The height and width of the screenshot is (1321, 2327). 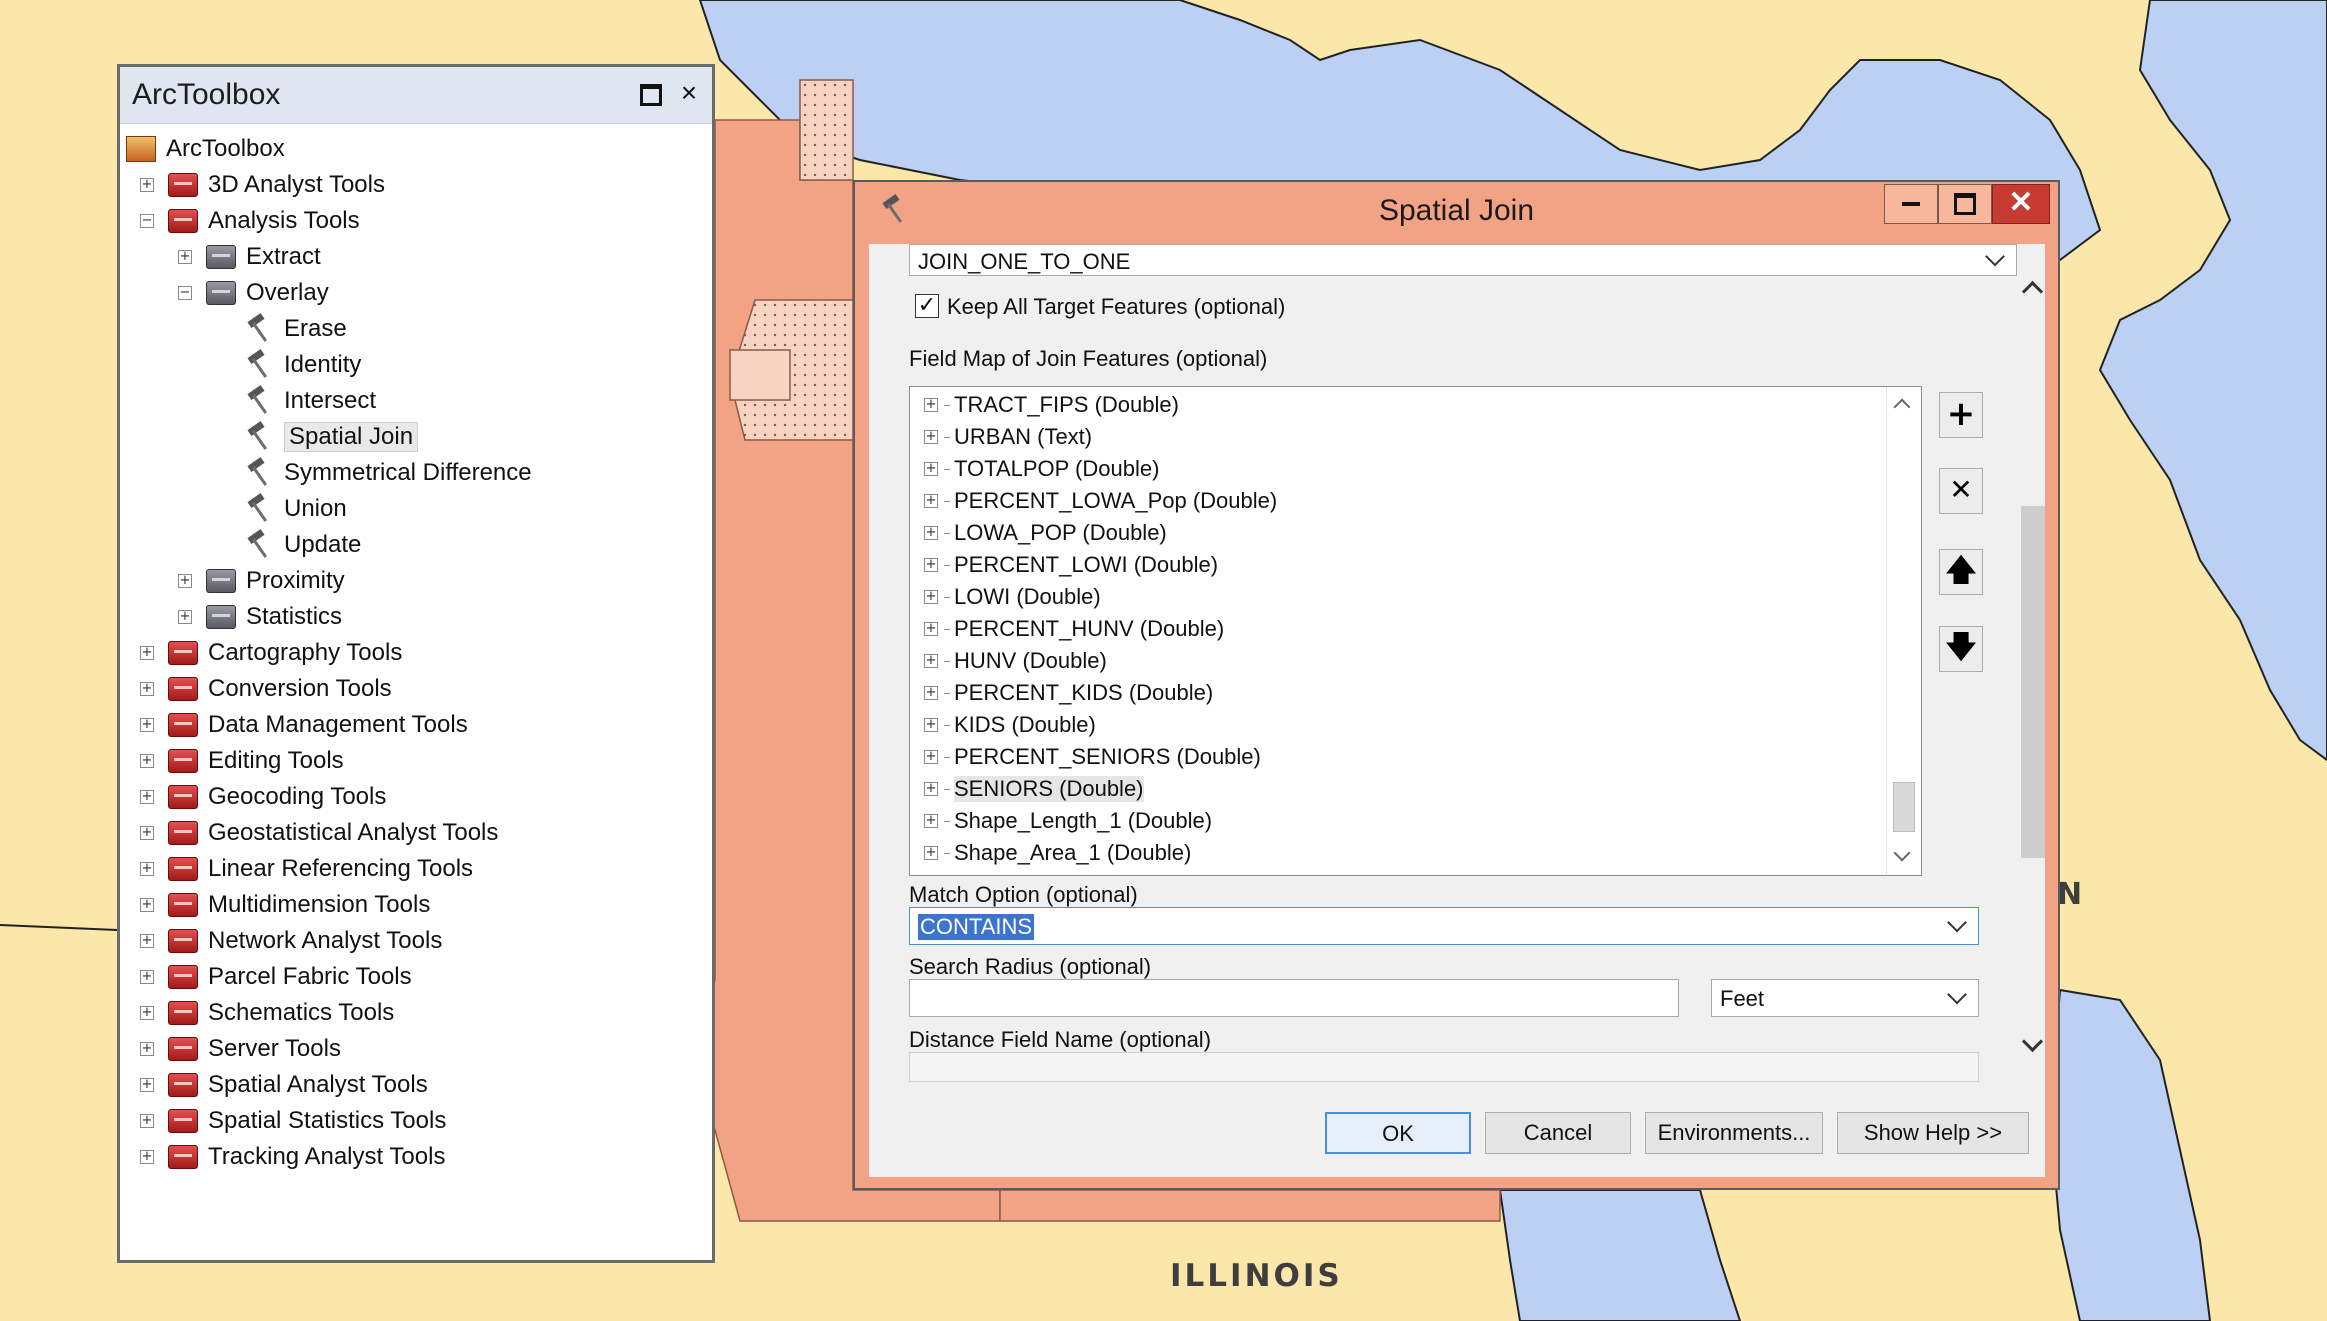 What do you see at coordinates (261, 581) in the screenshot?
I see `tree-item: + Proximity` at bounding box center [261, 581].